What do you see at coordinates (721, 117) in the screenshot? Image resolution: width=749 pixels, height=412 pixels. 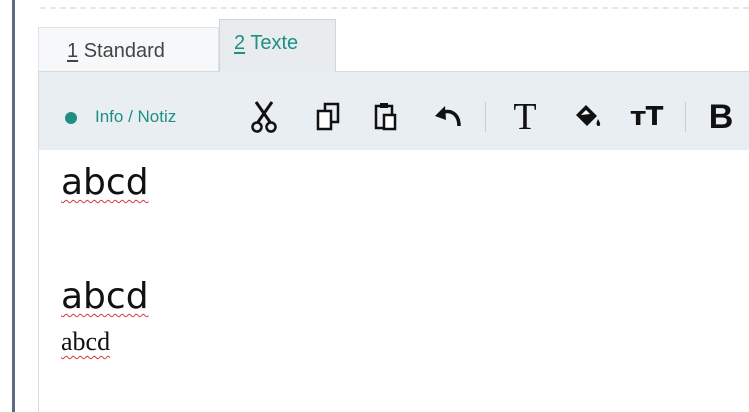 I see `bold-icon: B` at bounding box center [721, 117].